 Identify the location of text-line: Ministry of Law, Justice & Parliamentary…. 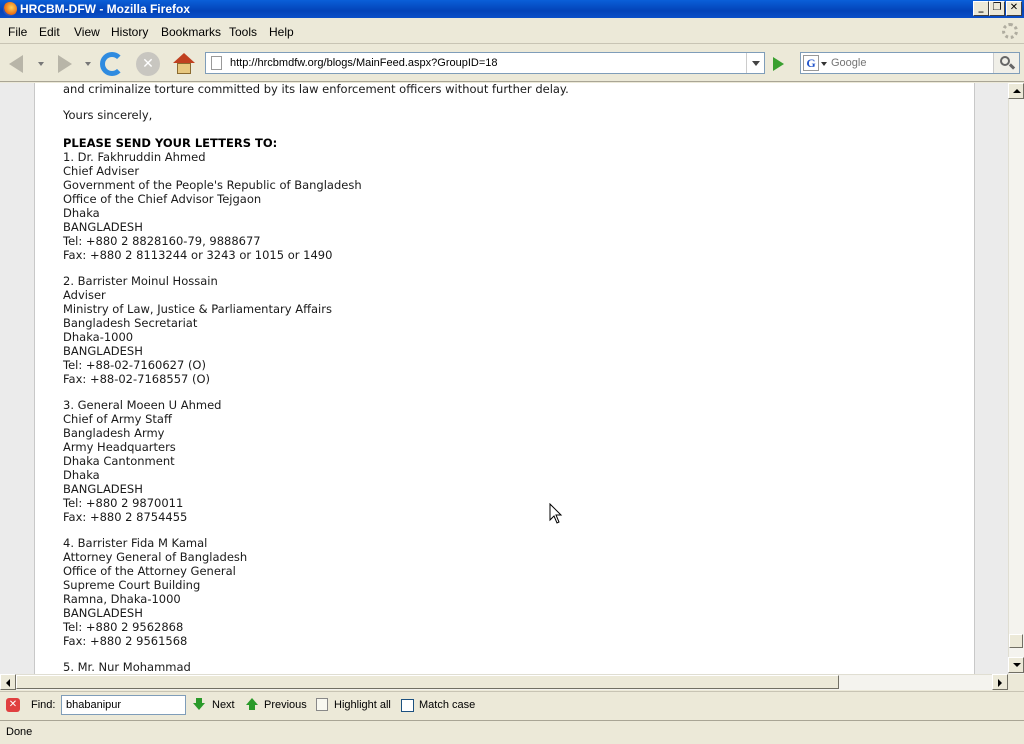
(197, 309).